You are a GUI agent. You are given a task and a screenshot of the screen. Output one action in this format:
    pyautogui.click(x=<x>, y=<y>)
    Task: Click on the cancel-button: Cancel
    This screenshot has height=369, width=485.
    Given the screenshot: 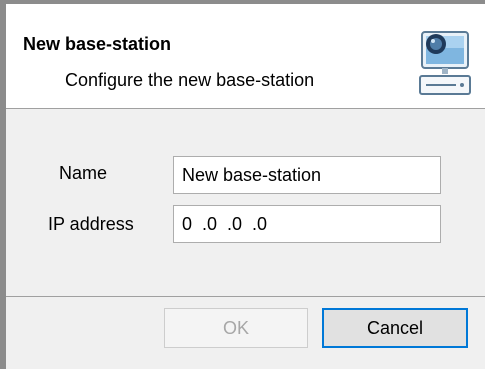 What is the action you would take?
    pyautogui.click(x=395, y=328)
    